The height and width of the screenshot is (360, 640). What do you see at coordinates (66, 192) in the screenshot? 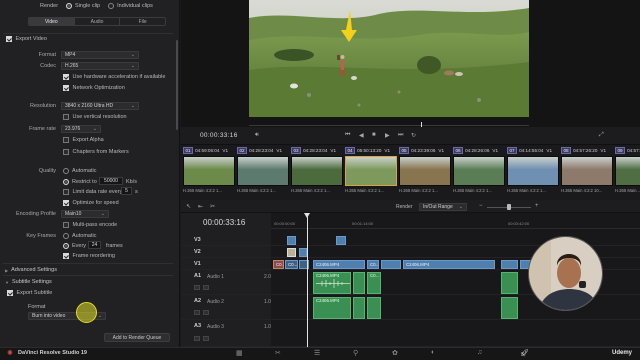
I see `limit-rate-checkbox` at bounding box center [66, 192].